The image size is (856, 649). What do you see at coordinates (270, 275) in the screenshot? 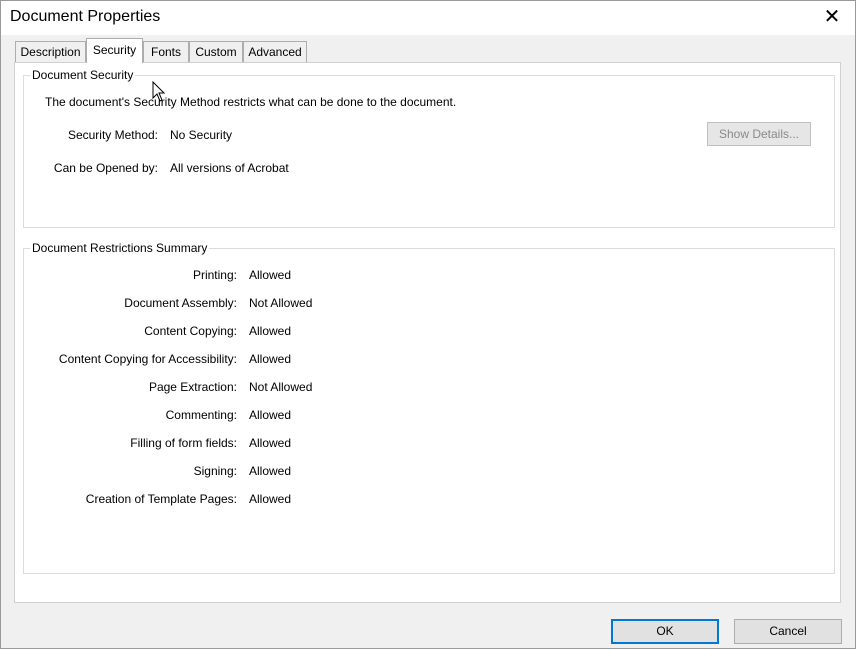
I see `printing-value: Allowed` at bounding box center [270, 275].